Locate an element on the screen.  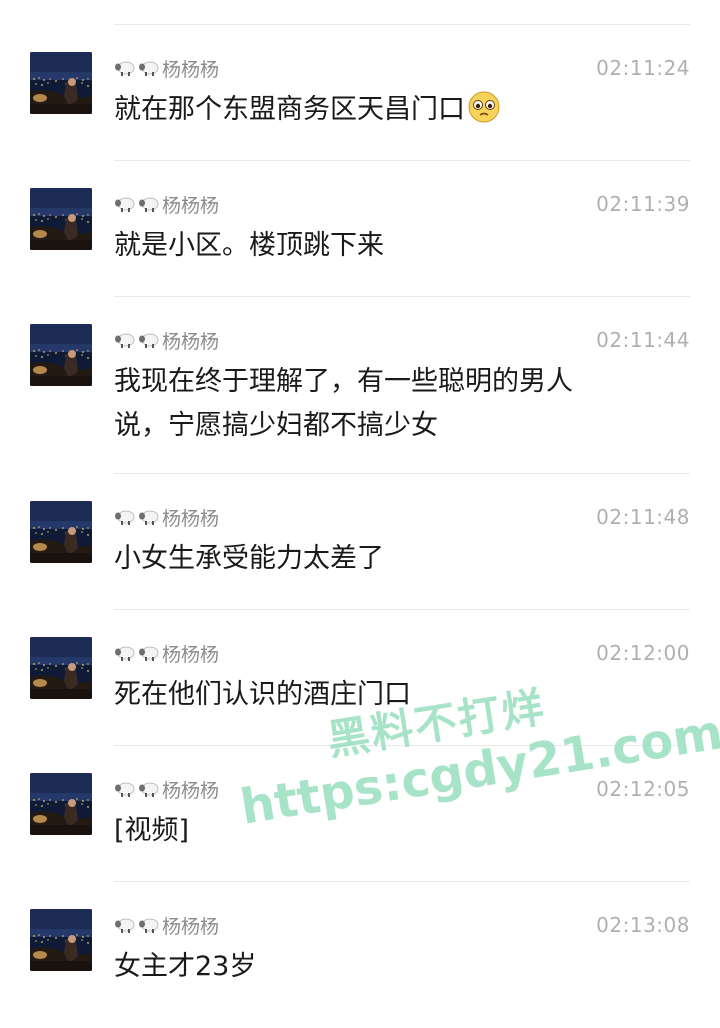
message-time: 02:13:08 is located at coordinates (643, 925).